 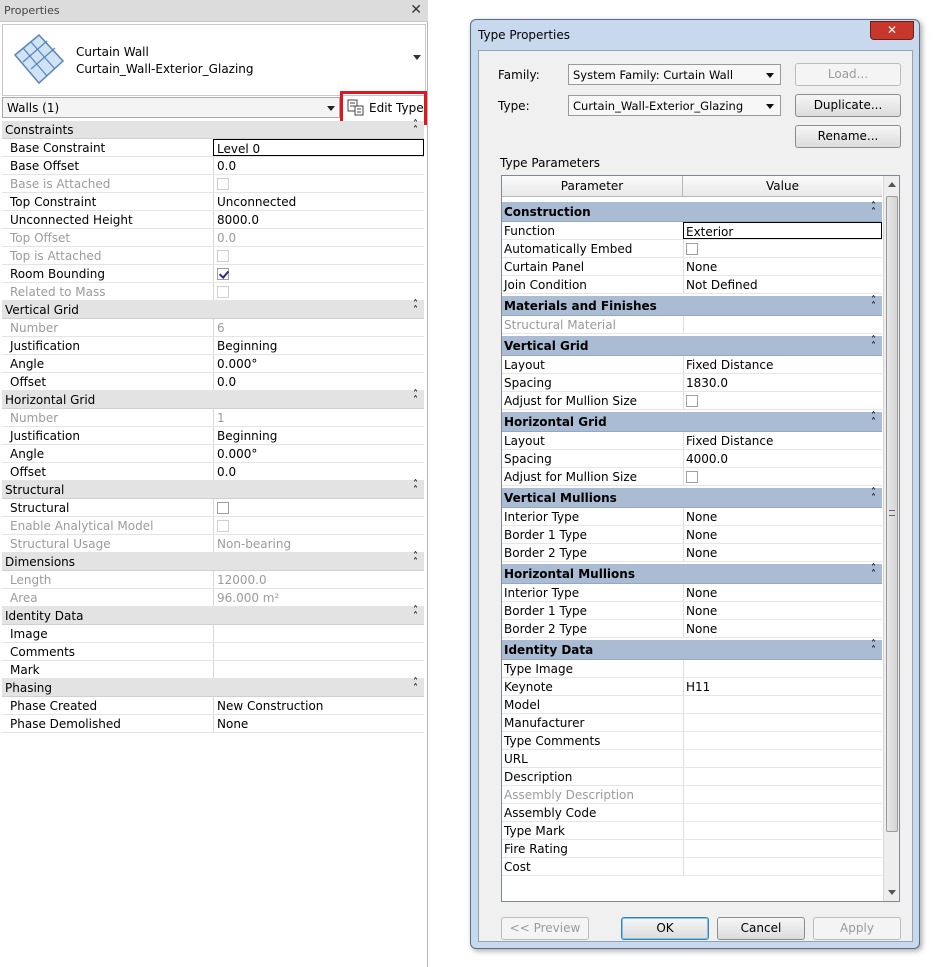 I want to click on section-header-construction: Construction ˄ ˄, so click(x=692, y=212).